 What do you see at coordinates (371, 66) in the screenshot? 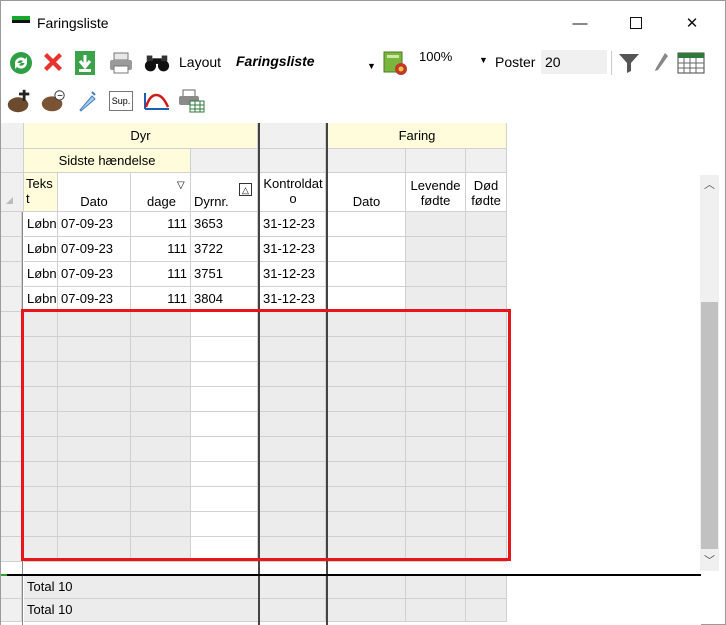
I see `chevron-down-icon: ▼` at bounding box center [371, 66].